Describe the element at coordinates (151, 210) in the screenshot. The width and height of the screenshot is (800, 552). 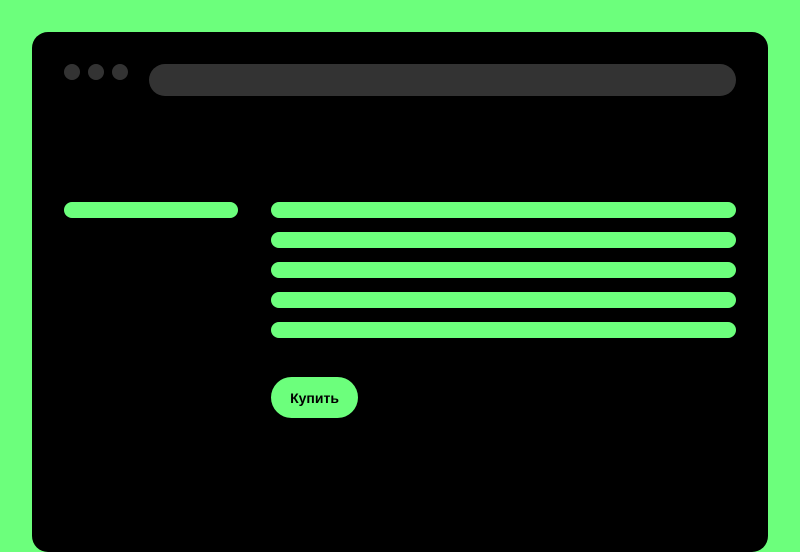
I see `sidebar-placeholder-line` at that location.